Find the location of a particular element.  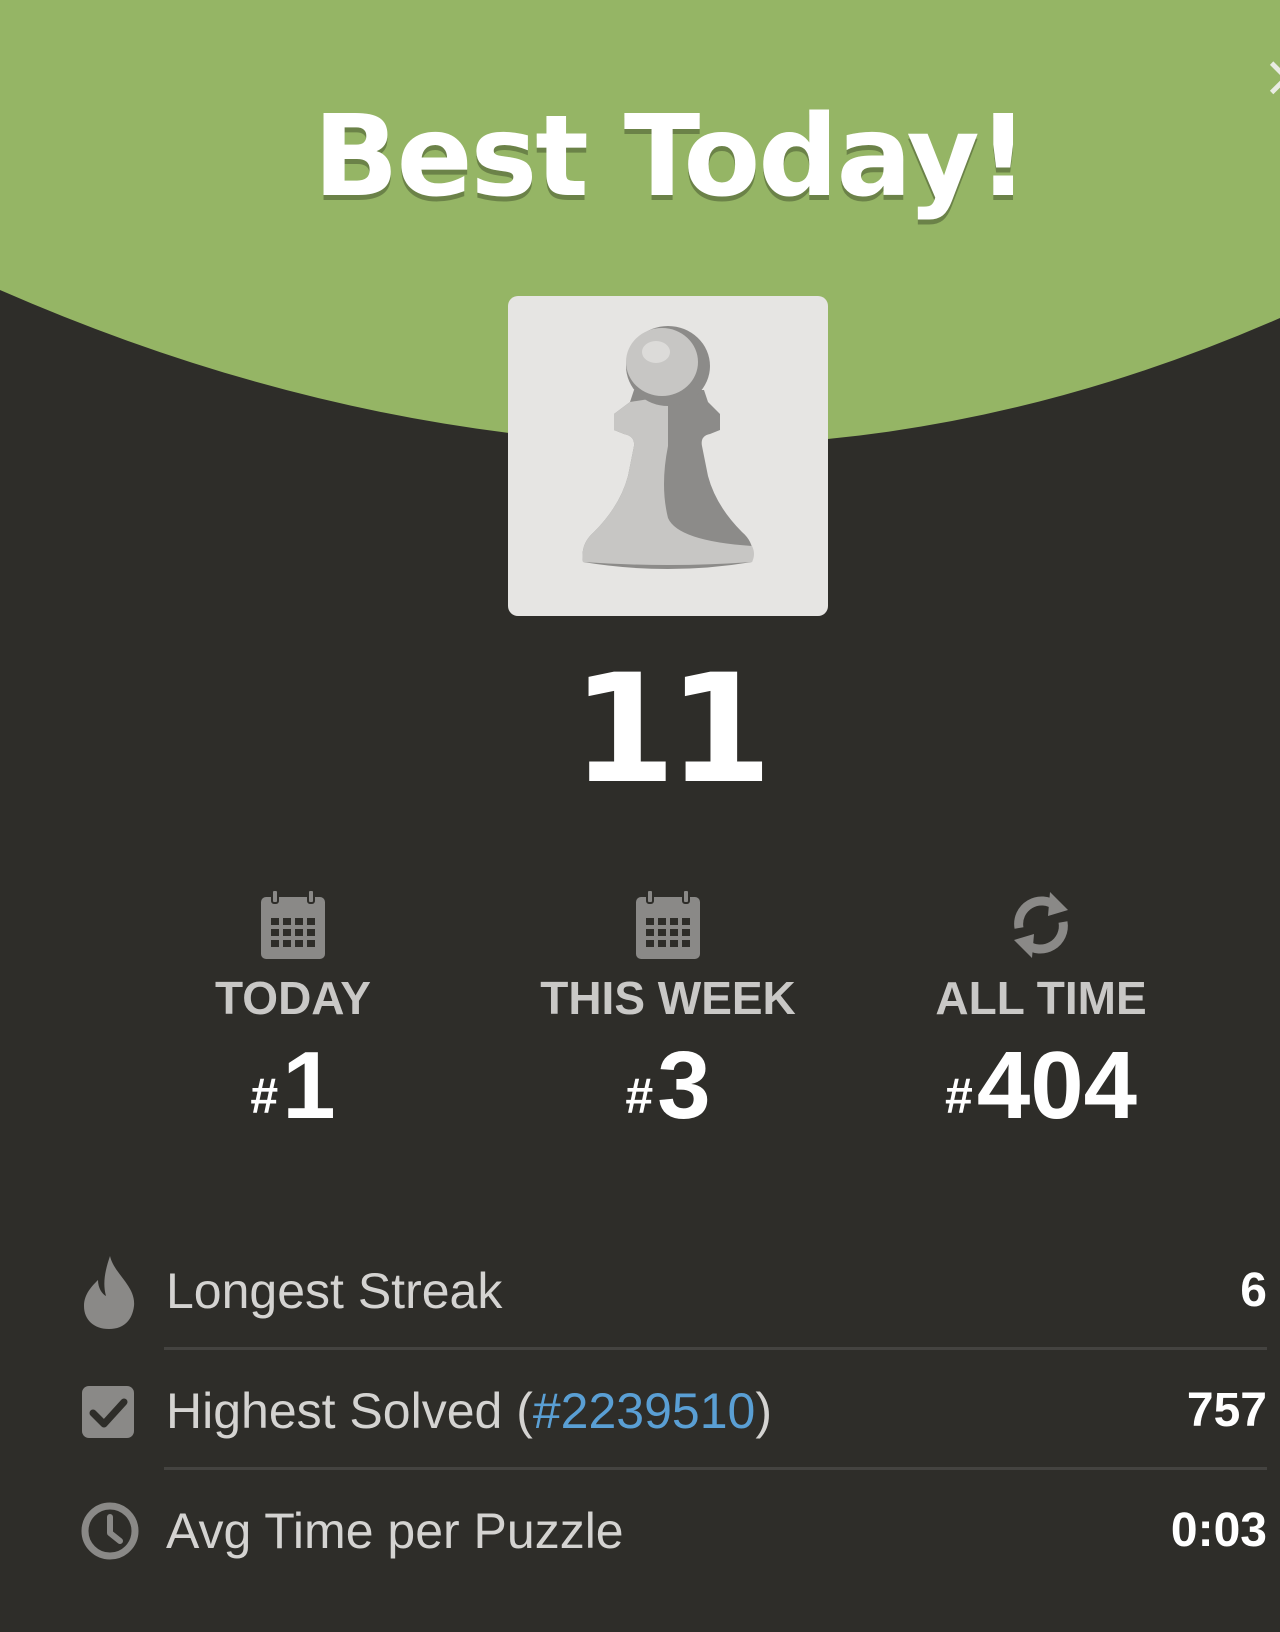

rank-value: #404 is located at coordinates (1041, 1086).